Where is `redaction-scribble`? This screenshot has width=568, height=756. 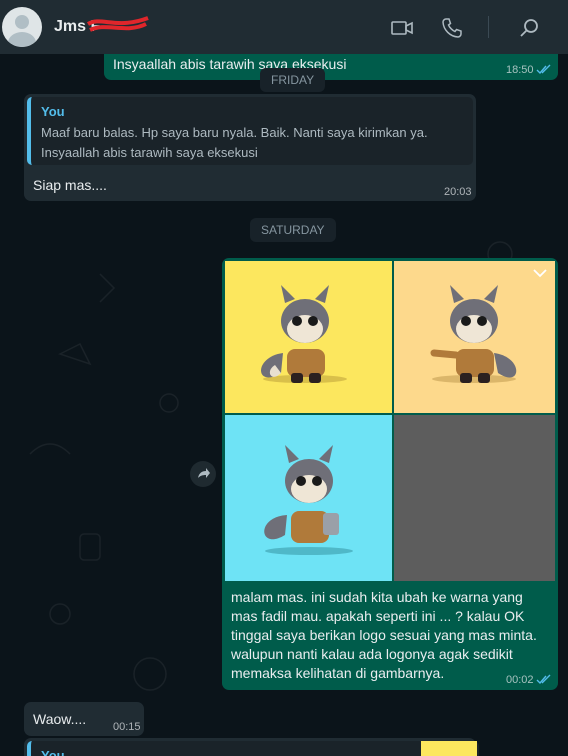
redaction-scribble is located at coordinates (117, 24).